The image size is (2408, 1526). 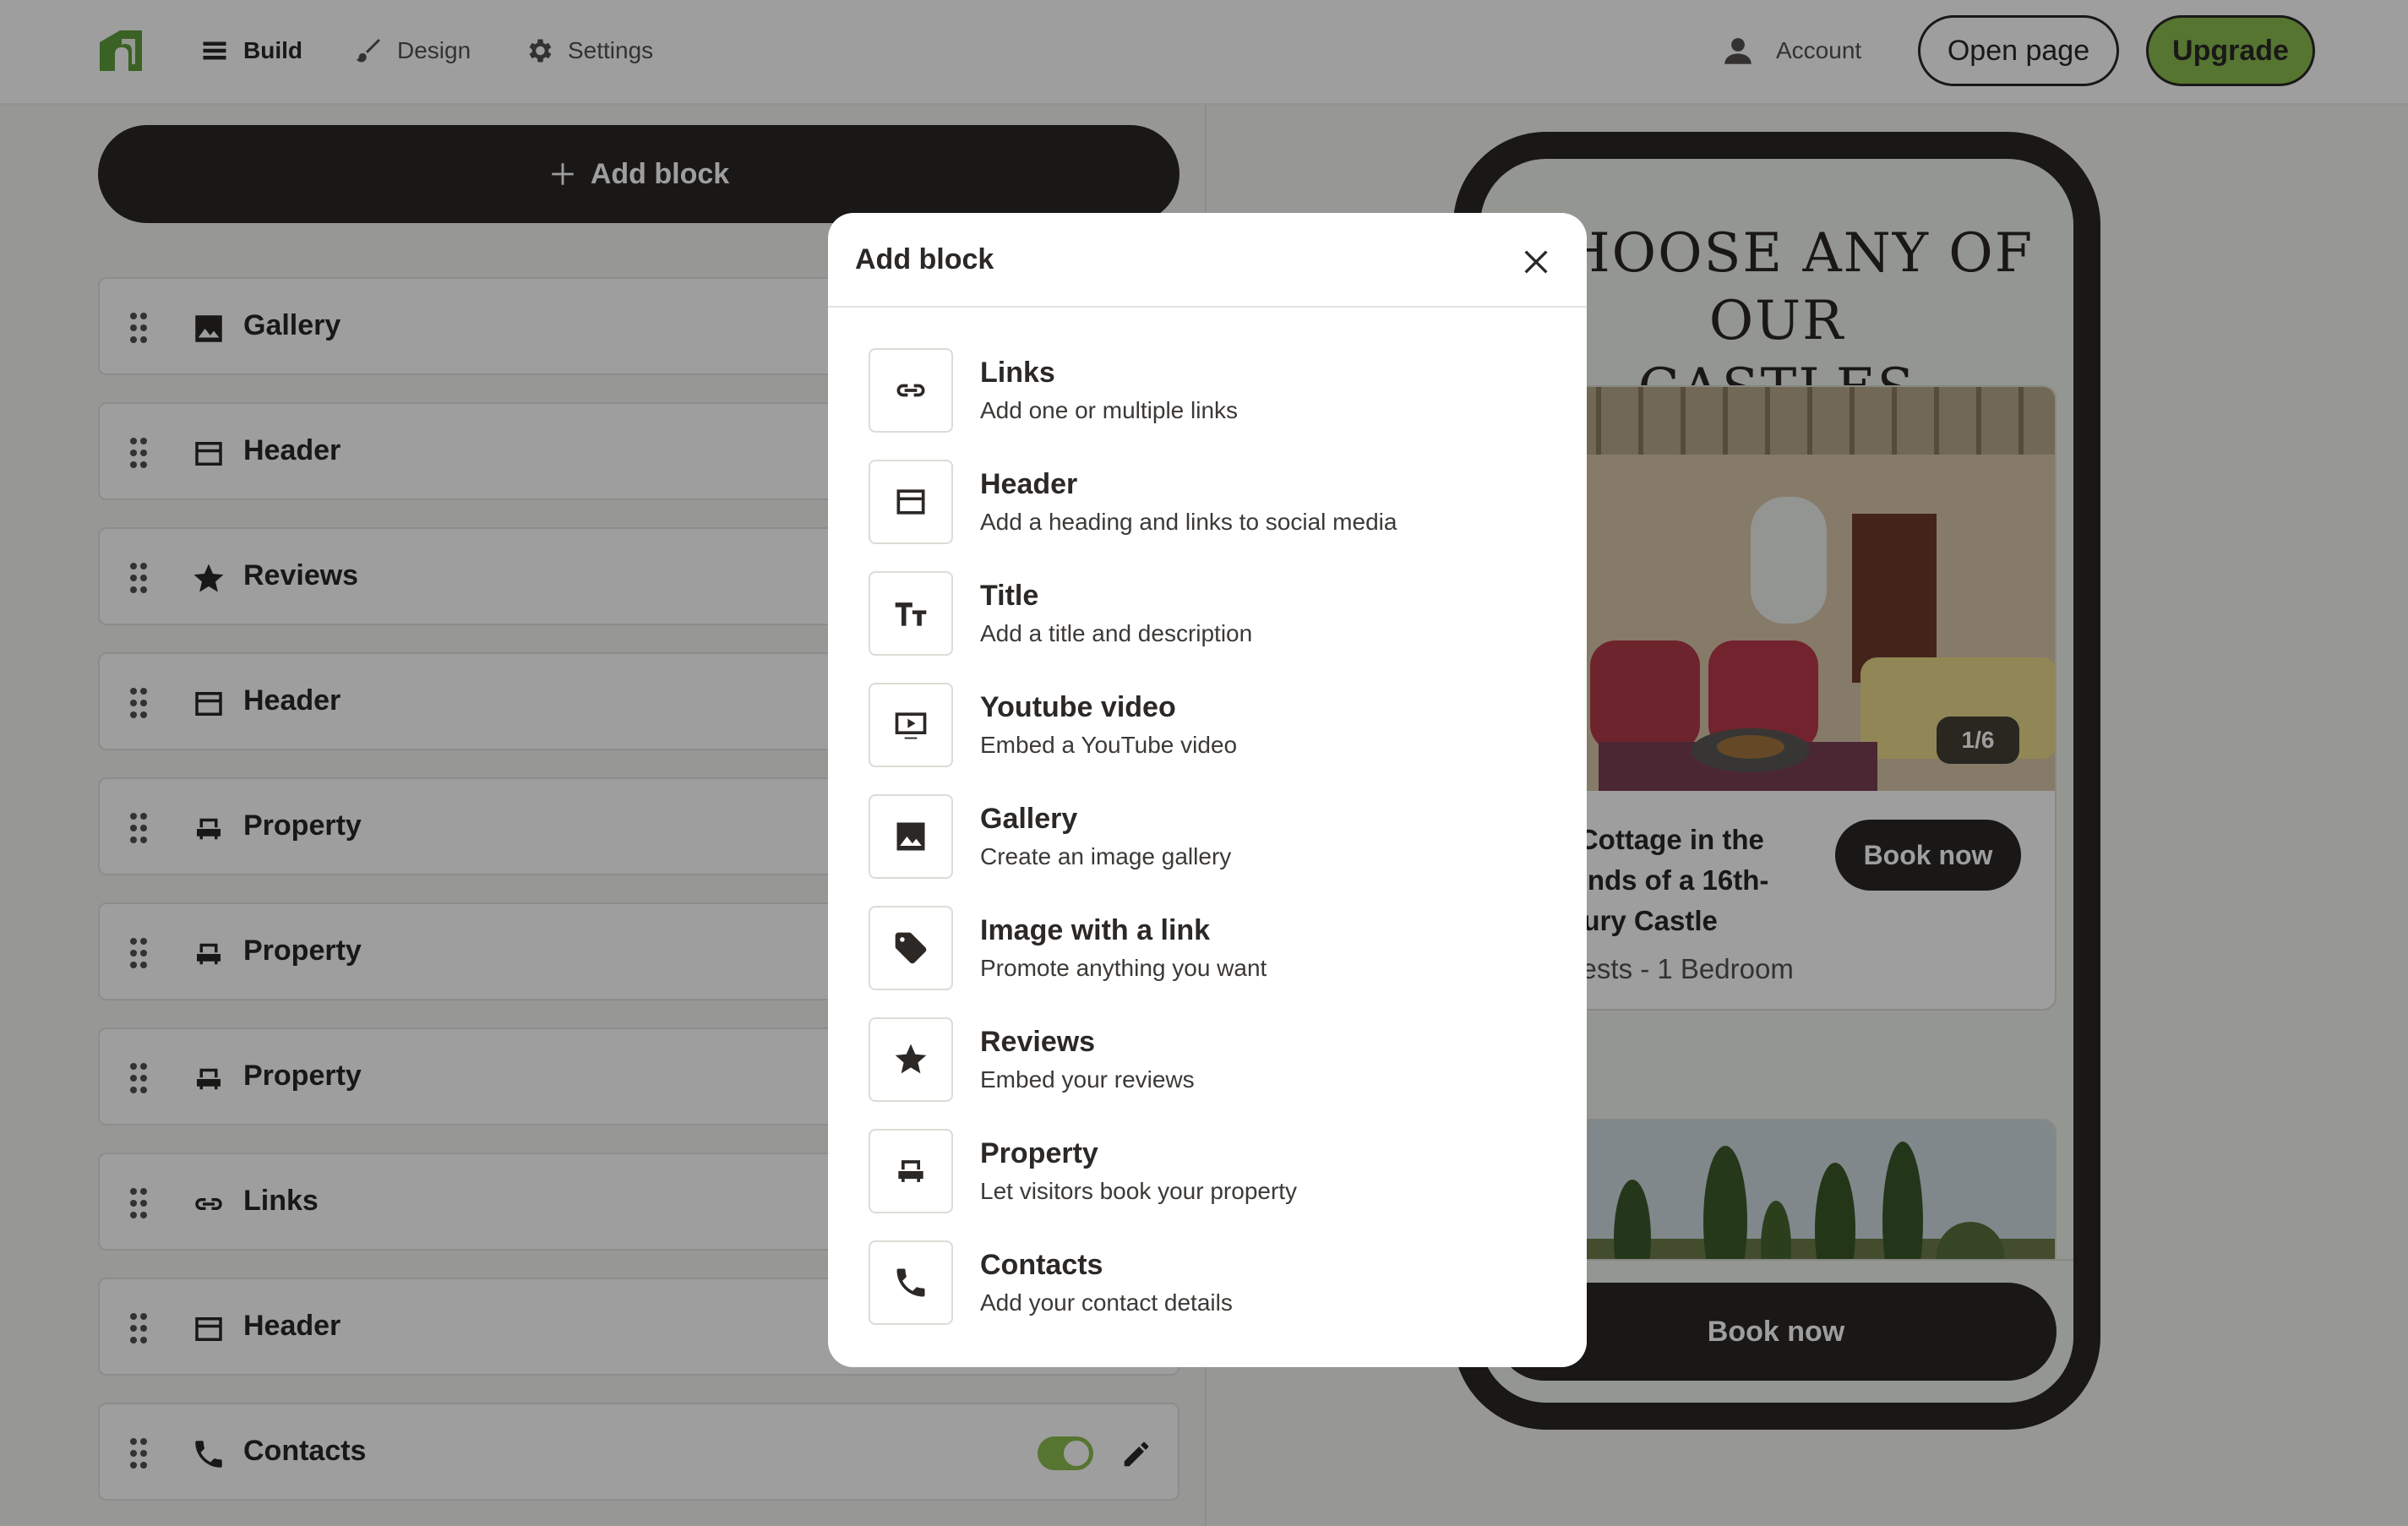 I want to click on close-icon, so click(x=1536, y=262).